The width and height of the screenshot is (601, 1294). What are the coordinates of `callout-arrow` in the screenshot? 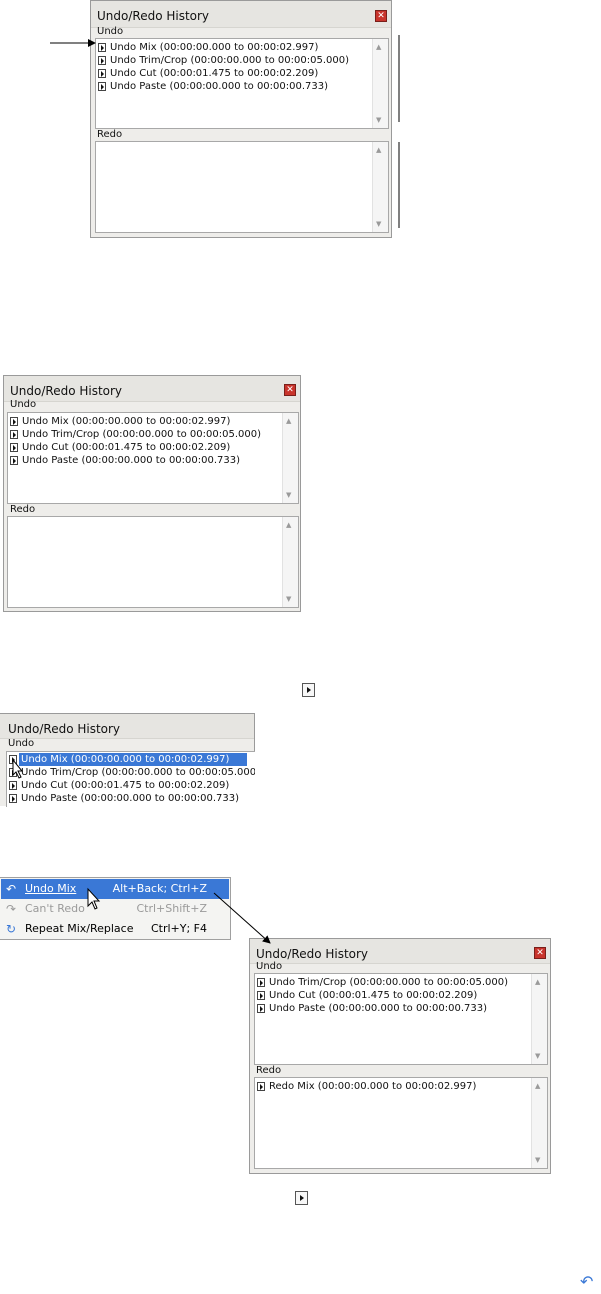 It's located at (242, 918).